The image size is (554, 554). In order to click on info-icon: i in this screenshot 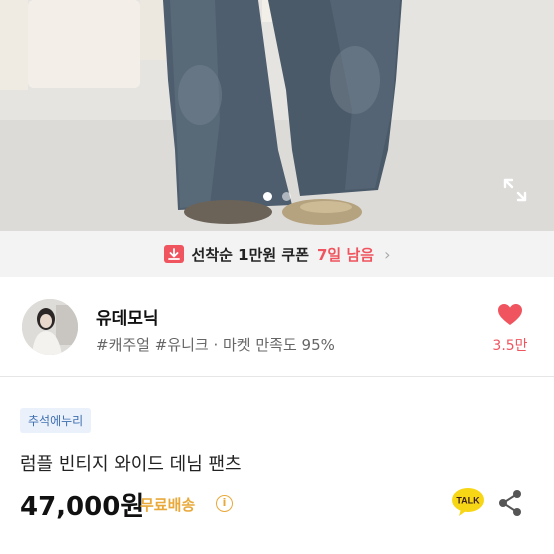, I will do `click(224, 503)`.